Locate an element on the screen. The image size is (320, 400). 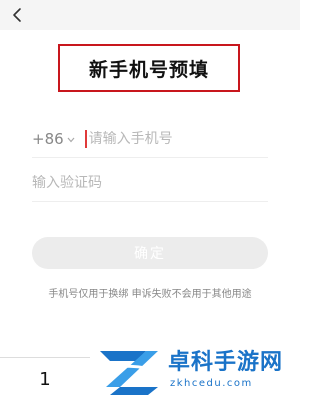
watermark: 卓科手游网 zkhcedu.com is located at coordinates (198, 371).